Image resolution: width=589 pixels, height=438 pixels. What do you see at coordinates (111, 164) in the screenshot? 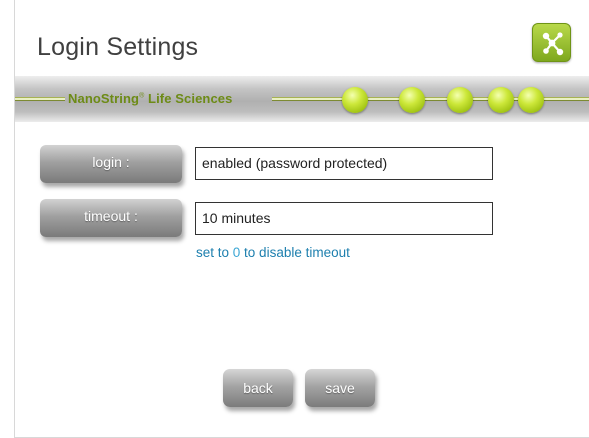
I see `login-button: login :` at bounding box center [111, 164].